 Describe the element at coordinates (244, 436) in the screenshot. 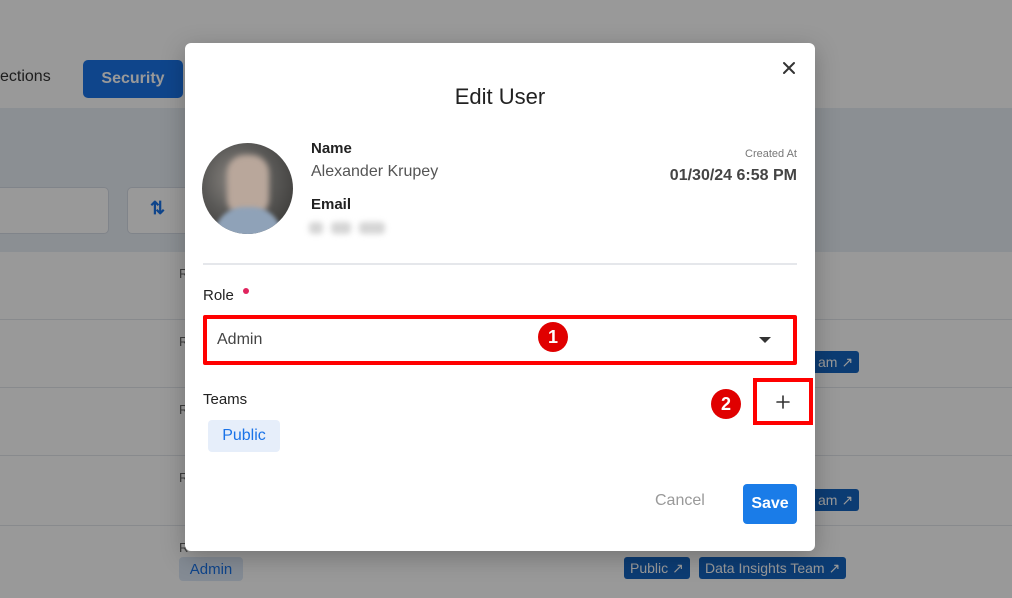

I see `team-chip-public: Public` at that location.